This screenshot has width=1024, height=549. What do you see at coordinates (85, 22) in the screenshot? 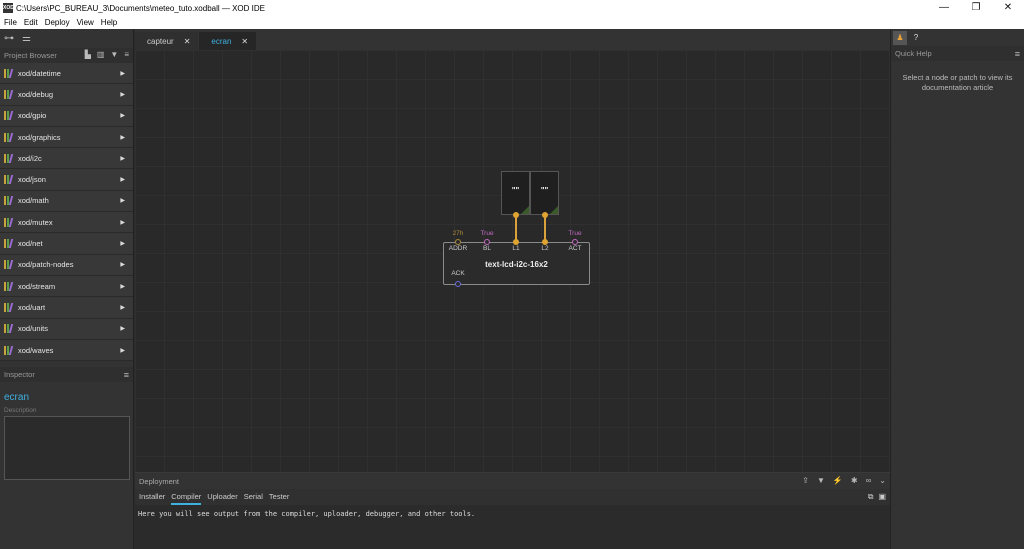
I see `menu-view: View` at bounding box center [85, 22].